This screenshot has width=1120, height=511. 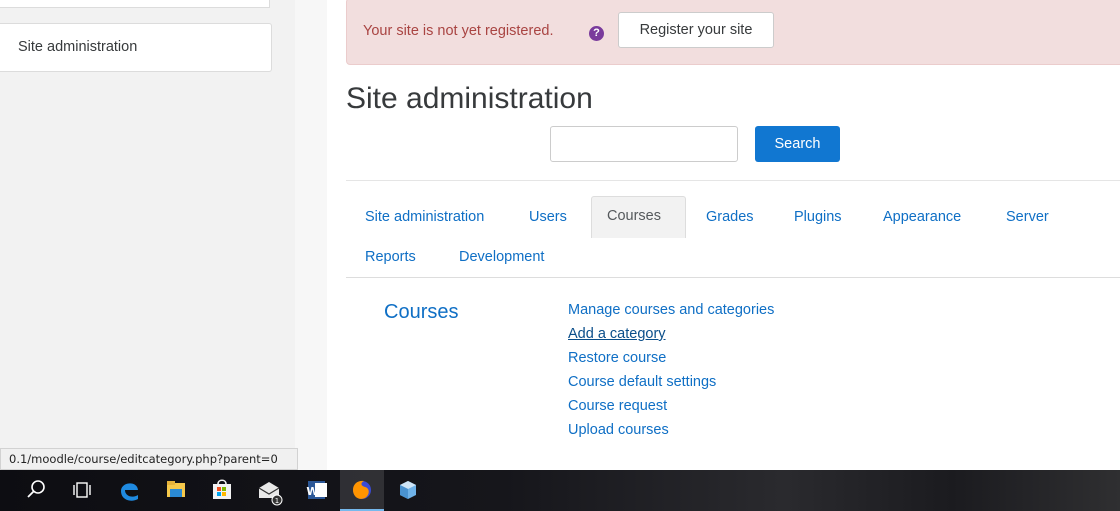 I want to click on tab-appearance: Appearance, so click(x=922, y=217).